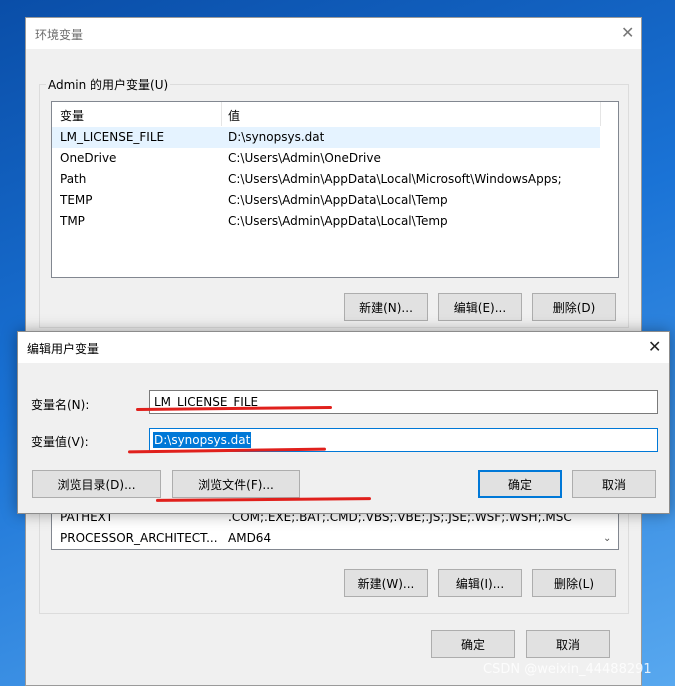 Image resolution: width=675 pixels, height=686 pixels. I want to click on table-row: TEMP C:\Users\Admin\AppData\Local\Temp, so click(326, 200).